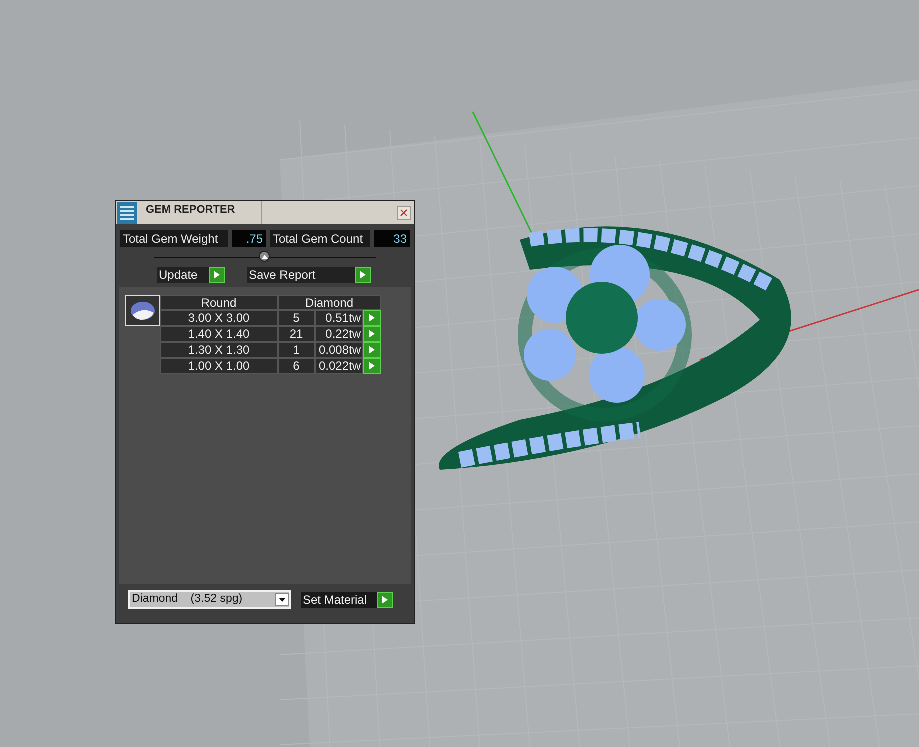 The height and width of the screenshot is (747, 919). I want to click on table-cell: 1, so click(296, 350).